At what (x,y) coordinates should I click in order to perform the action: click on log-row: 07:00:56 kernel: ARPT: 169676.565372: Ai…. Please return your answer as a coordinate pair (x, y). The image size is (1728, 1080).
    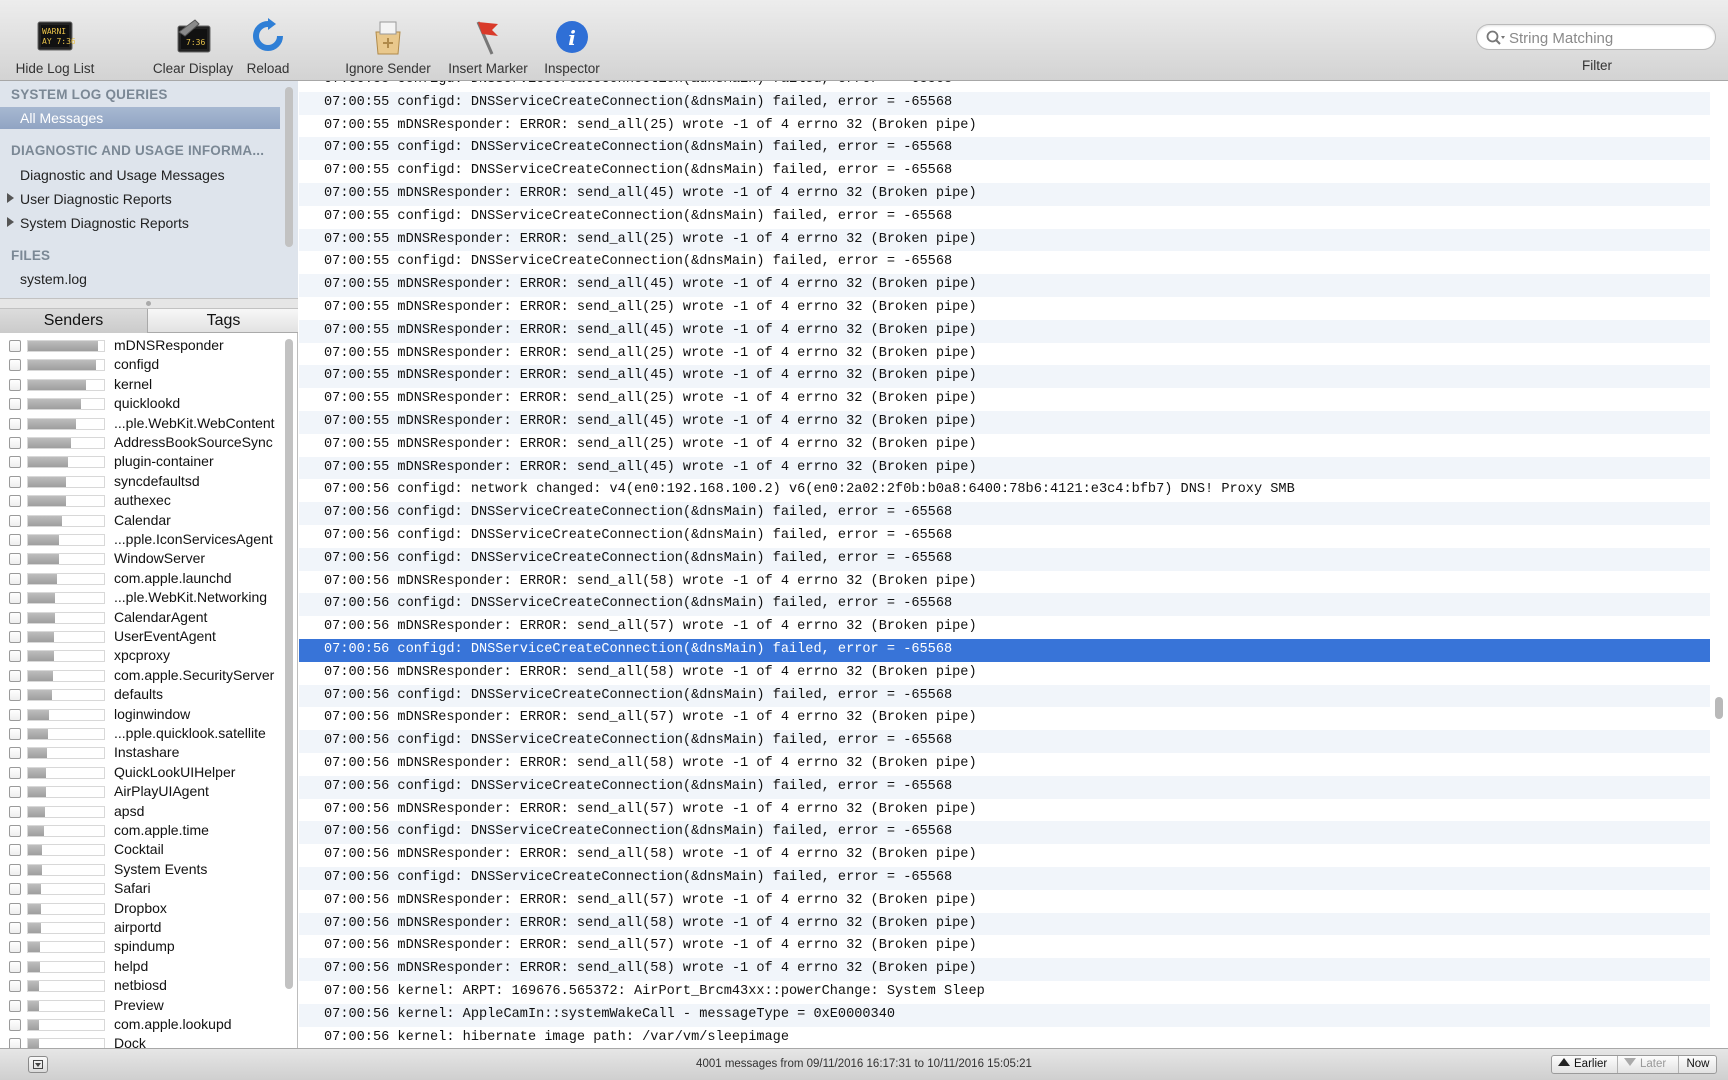
    Looking at the image, I should click on (1004, 992).